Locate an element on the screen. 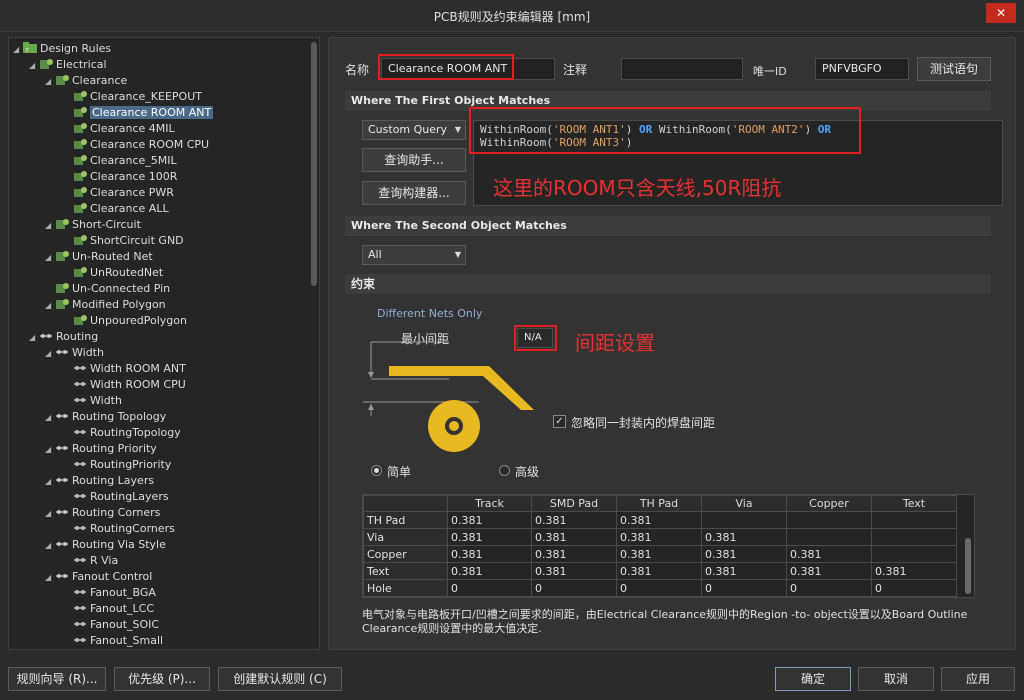  create-default-rules-button: 创建默认规则 (C) is located at coordinates (280, 679).